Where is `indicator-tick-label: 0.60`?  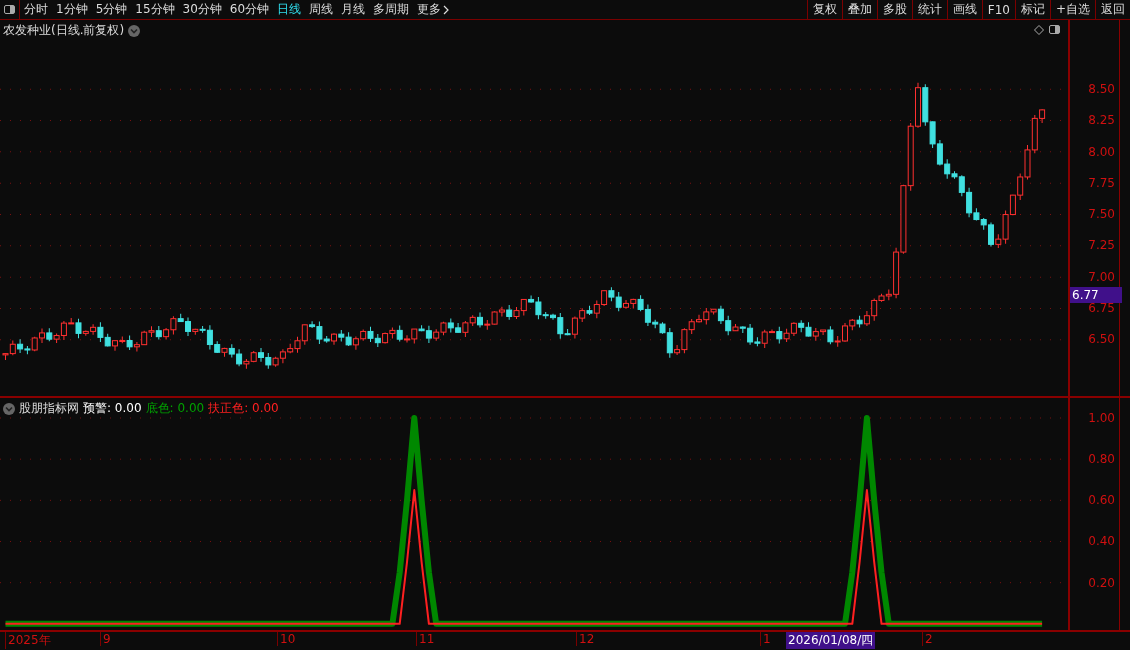 indicator-tick-label: 0.60 is located at coordinates (1101, 500).